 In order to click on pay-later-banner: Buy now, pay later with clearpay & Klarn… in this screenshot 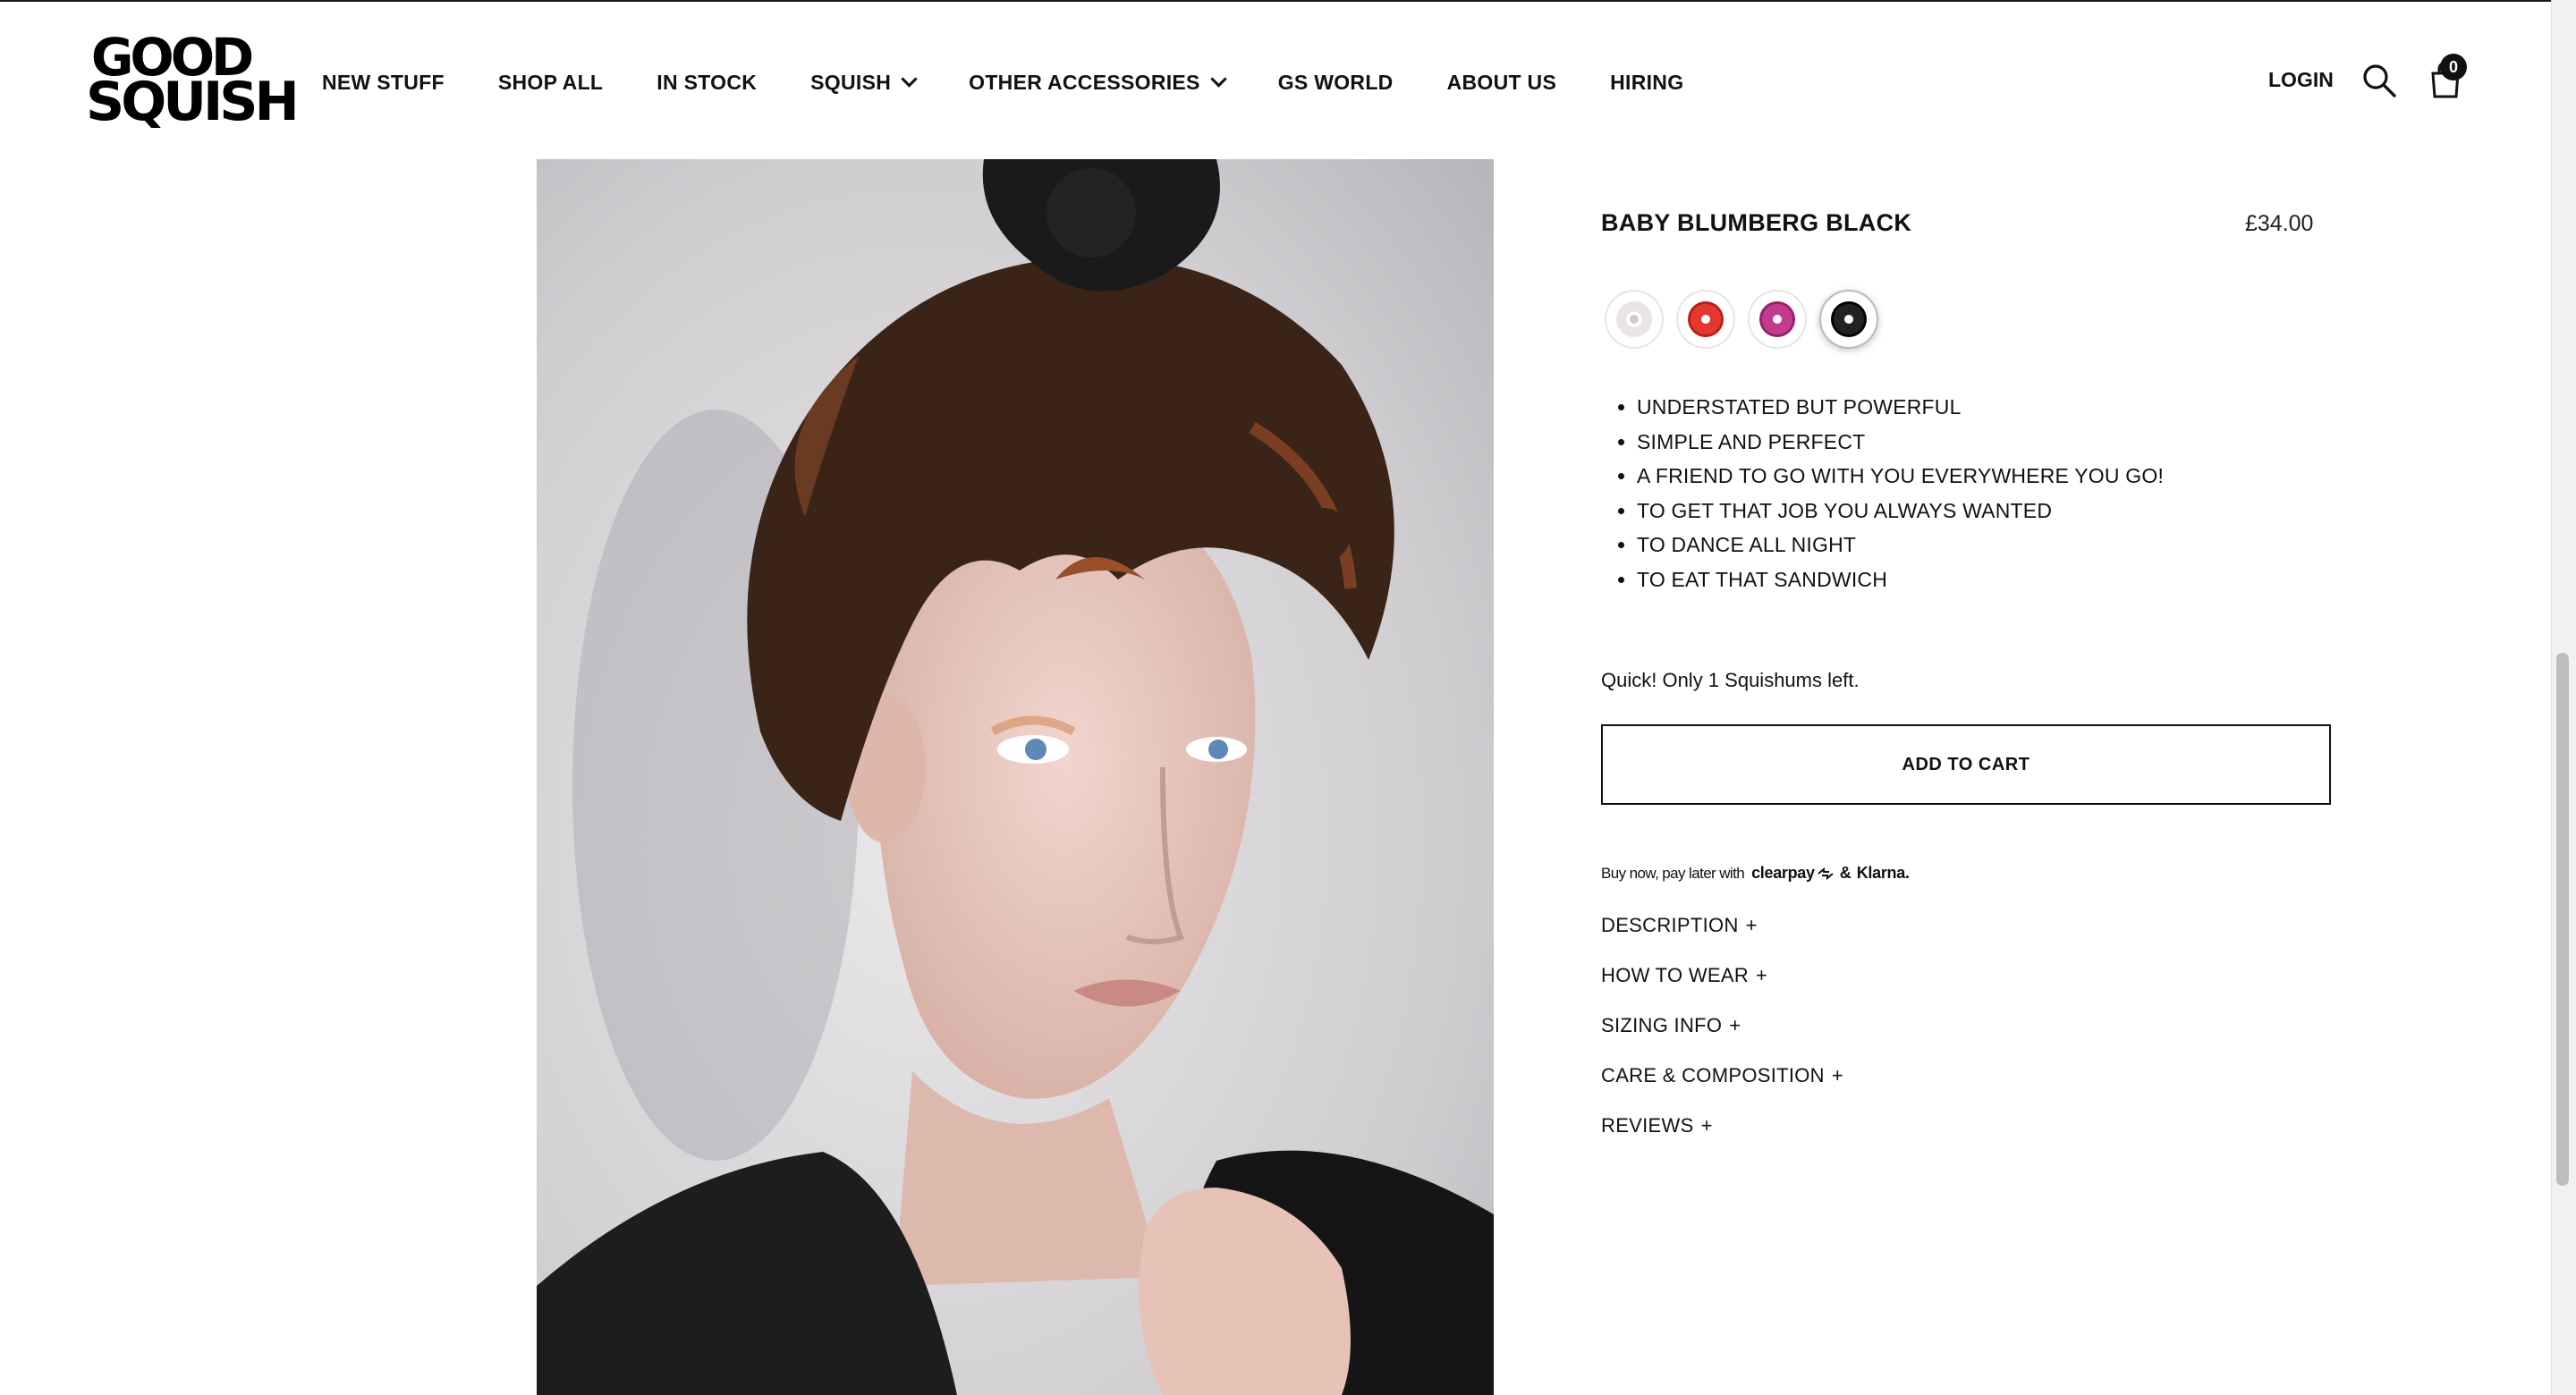, I will do `click(1755, 873)`.